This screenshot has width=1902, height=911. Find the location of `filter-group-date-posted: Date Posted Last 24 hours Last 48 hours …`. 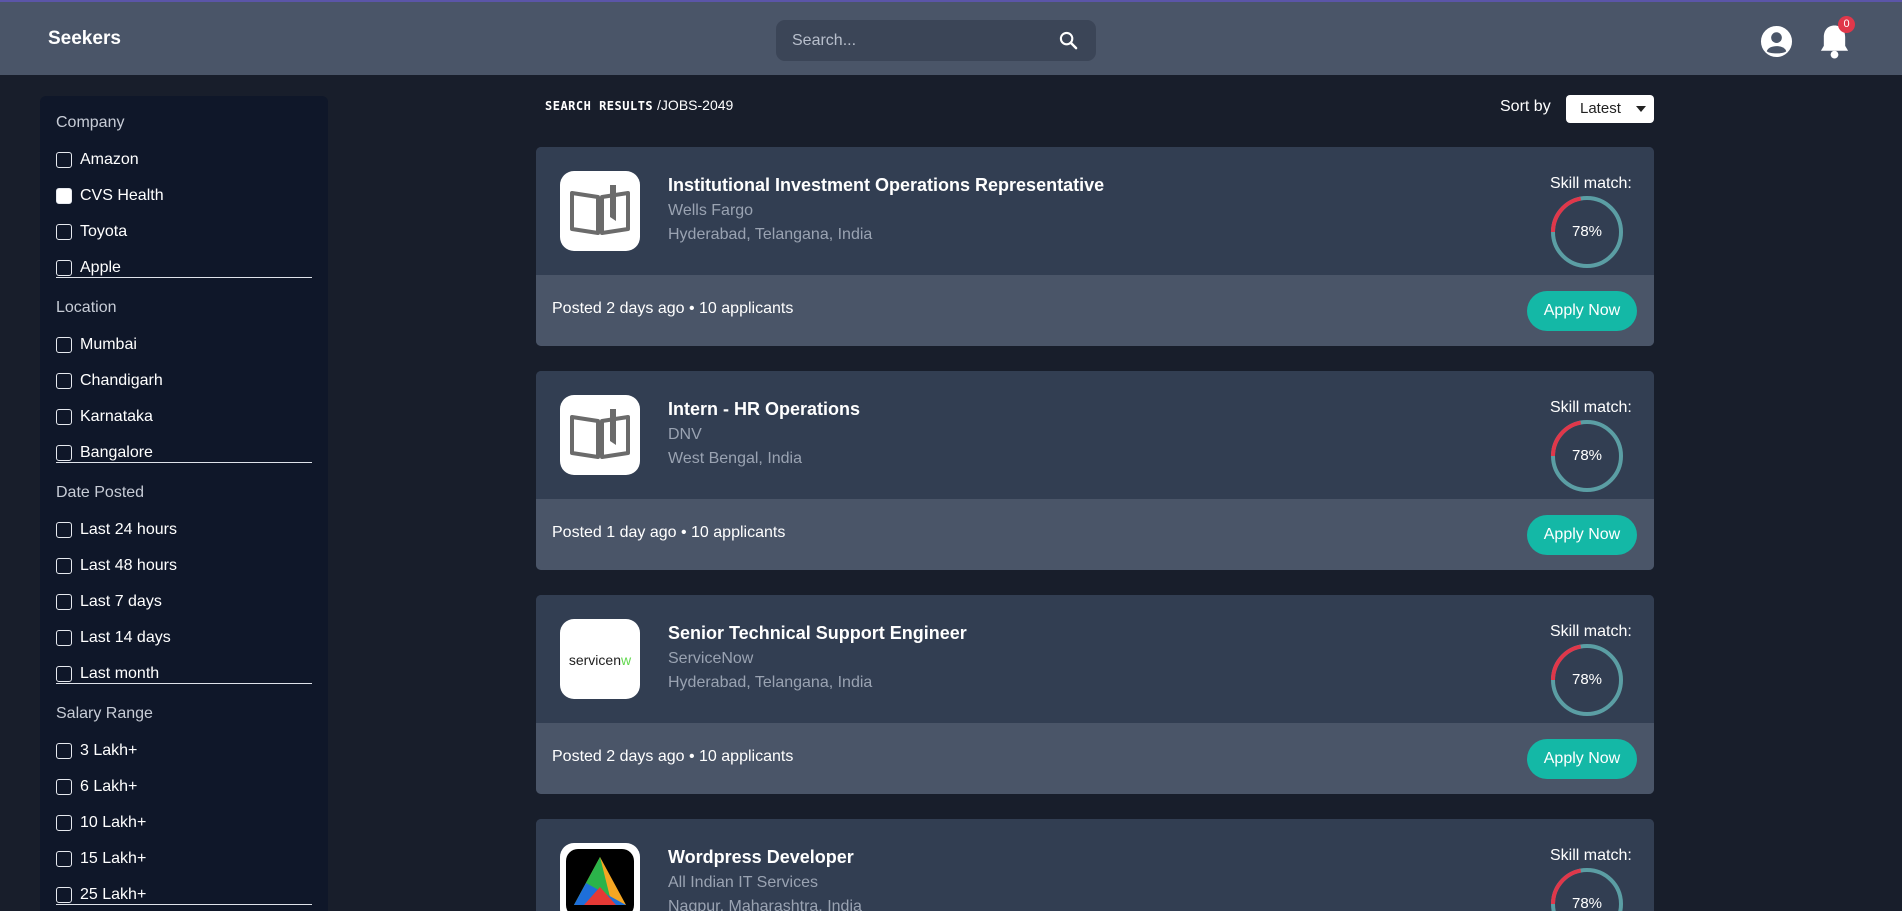

filter-group-date-posted: Date Posted Last 24 hours Last 48 hours … is located at coordinates (184, 584).